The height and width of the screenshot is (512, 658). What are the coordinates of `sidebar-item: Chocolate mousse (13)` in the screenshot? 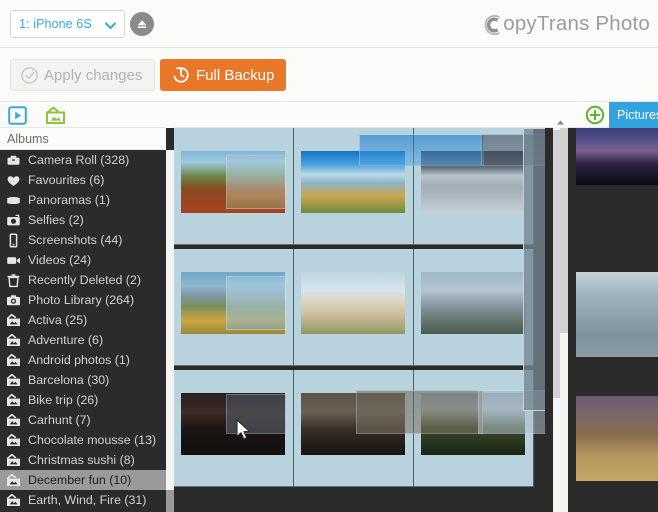 It's located at (83, 440).